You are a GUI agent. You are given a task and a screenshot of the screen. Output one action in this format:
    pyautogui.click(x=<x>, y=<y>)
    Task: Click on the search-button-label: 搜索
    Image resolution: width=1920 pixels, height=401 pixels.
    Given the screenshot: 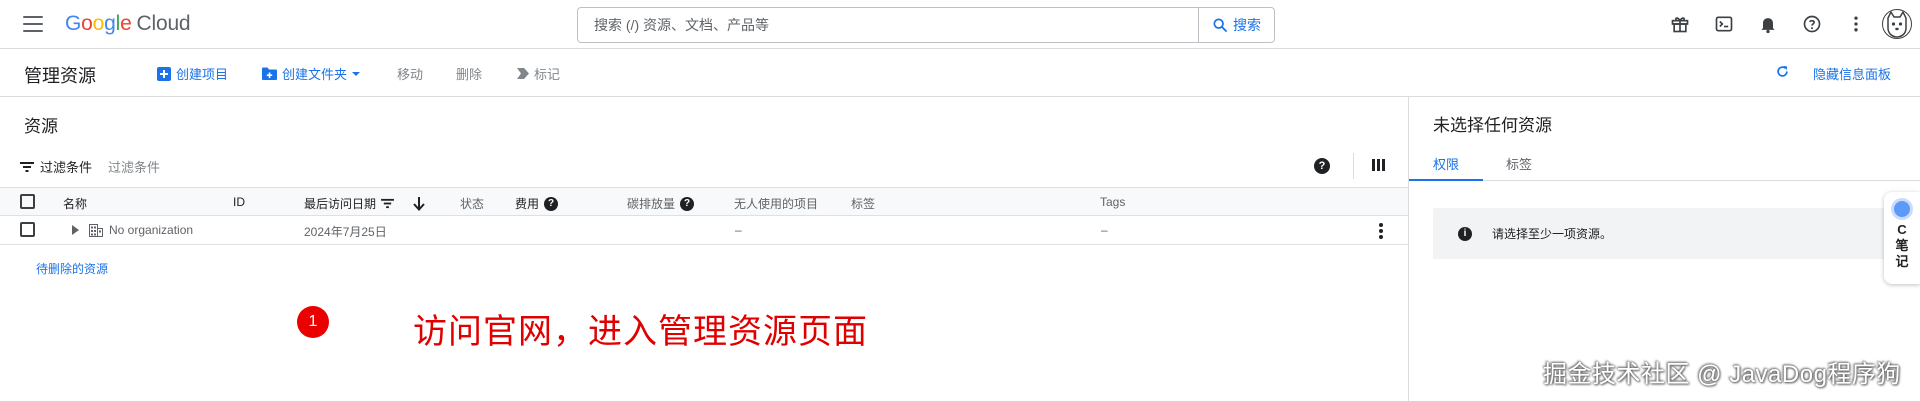 What is the action you would take?
    pyautogui.click(x=1247, y=25)
    